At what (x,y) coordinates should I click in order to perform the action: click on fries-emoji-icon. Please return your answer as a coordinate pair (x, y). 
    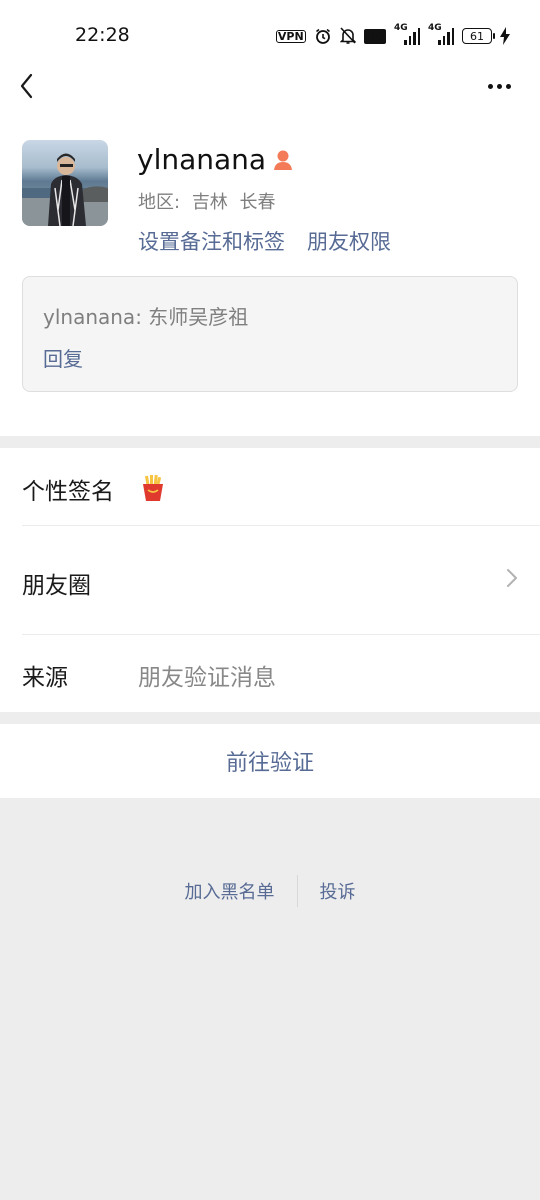
    Looking at the image, I should click on (153, 487).